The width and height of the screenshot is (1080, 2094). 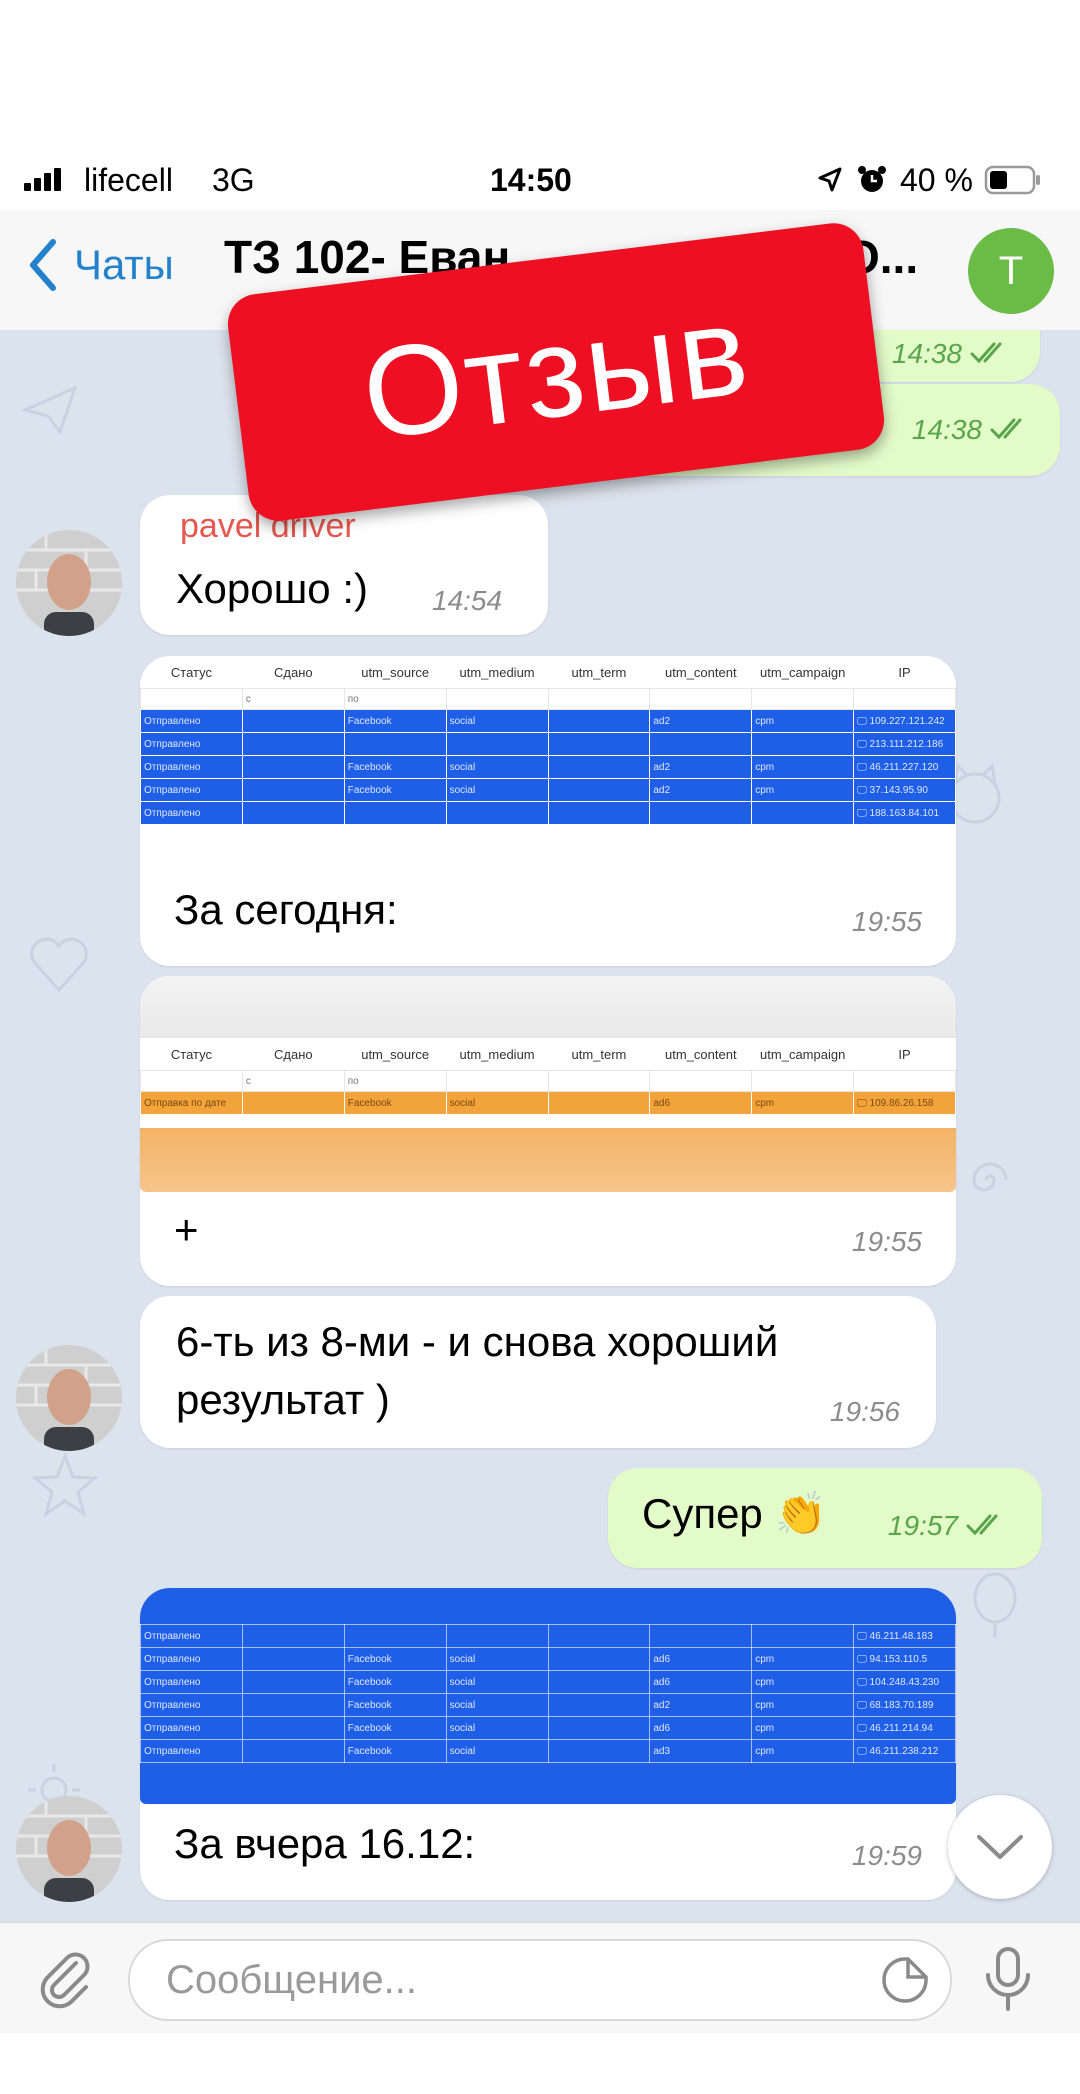 What do you see at coordinates (905, 1980) in the screenshot?
I see `sticker-icon` at bounding box center [905, 1980].